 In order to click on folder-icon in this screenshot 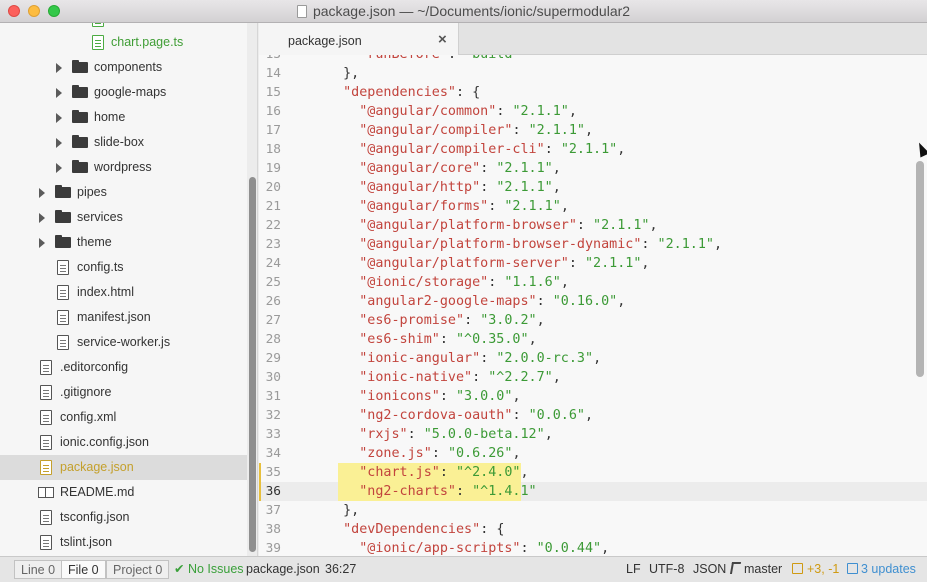, I will do `click(80, 141)`.